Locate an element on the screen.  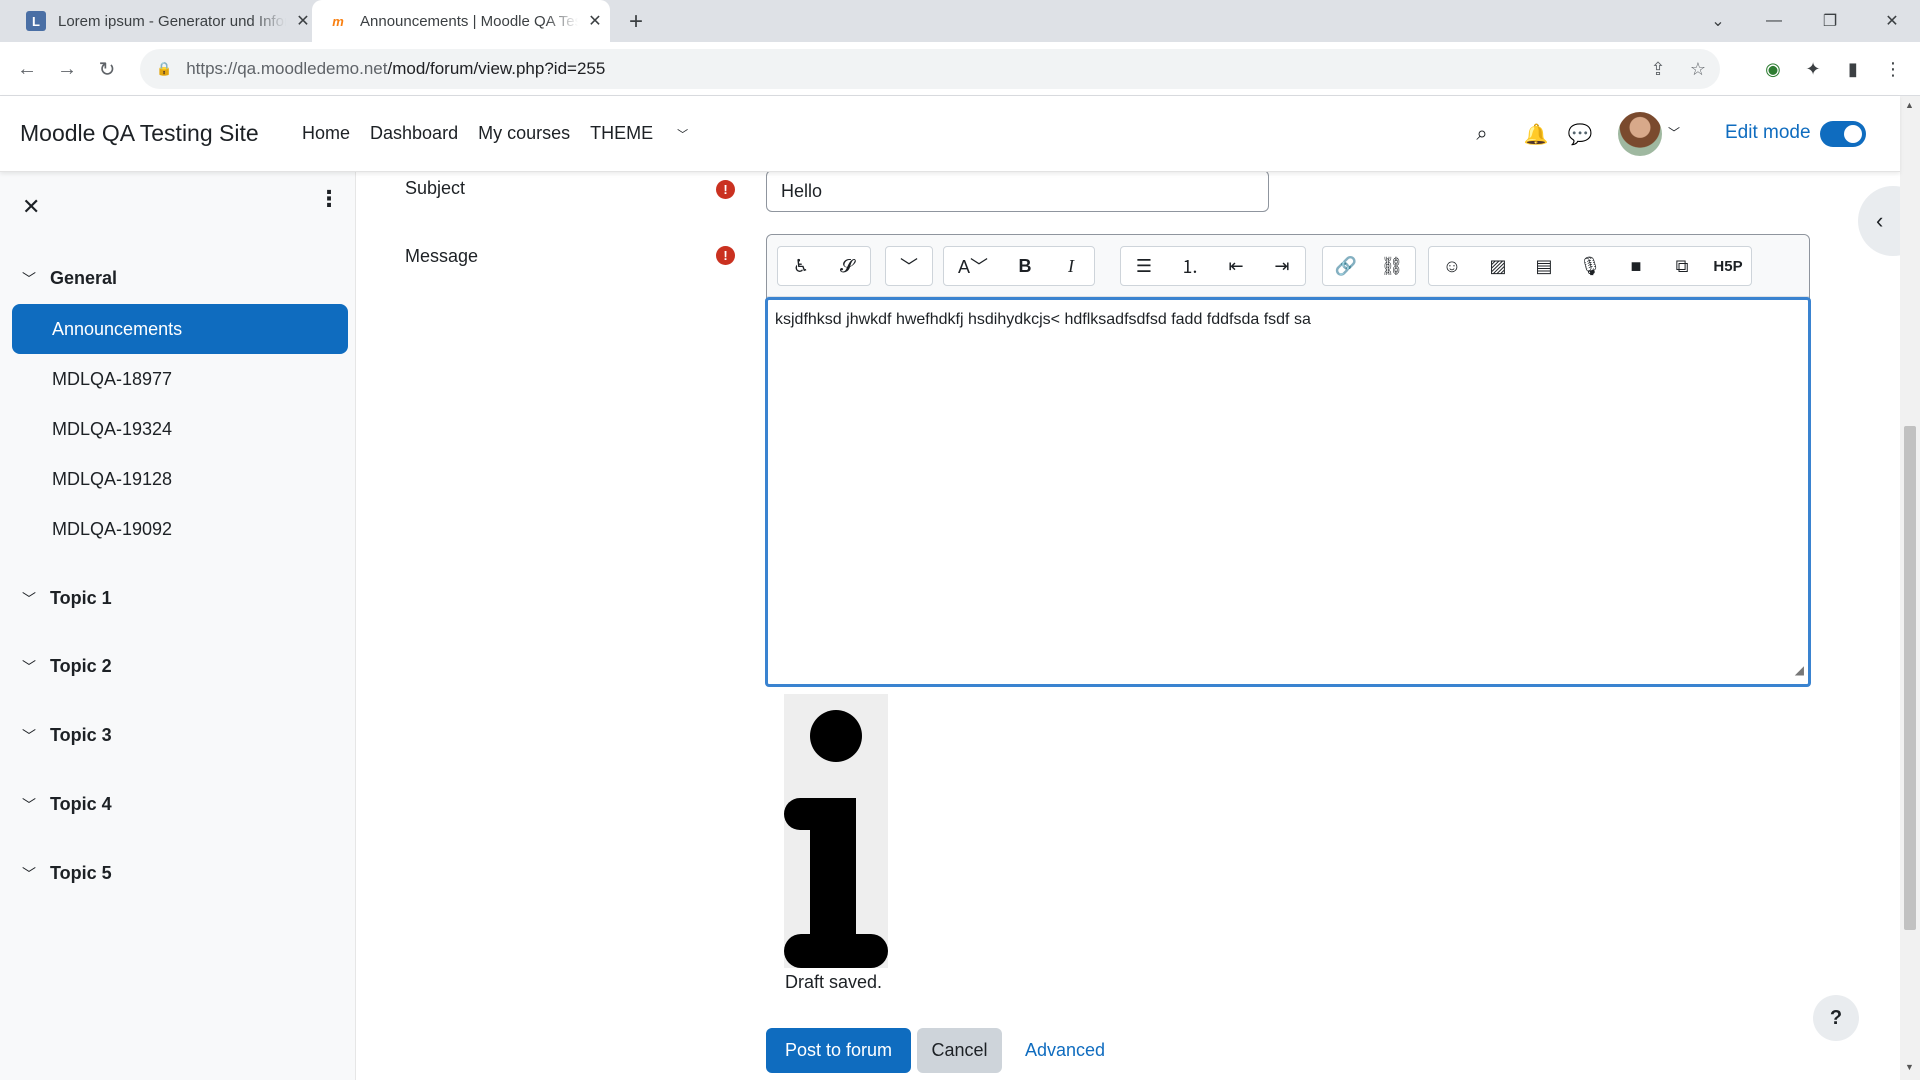
toolbar-group-links: 🔗 ⛓ is located at coordinates (1369, 266).